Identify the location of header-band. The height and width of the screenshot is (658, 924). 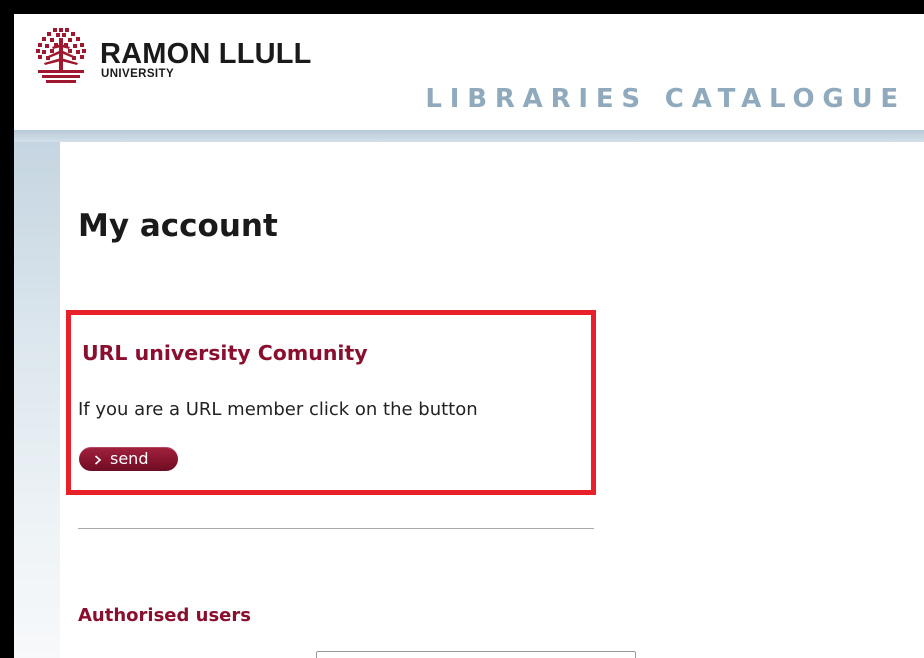
(469, 136).